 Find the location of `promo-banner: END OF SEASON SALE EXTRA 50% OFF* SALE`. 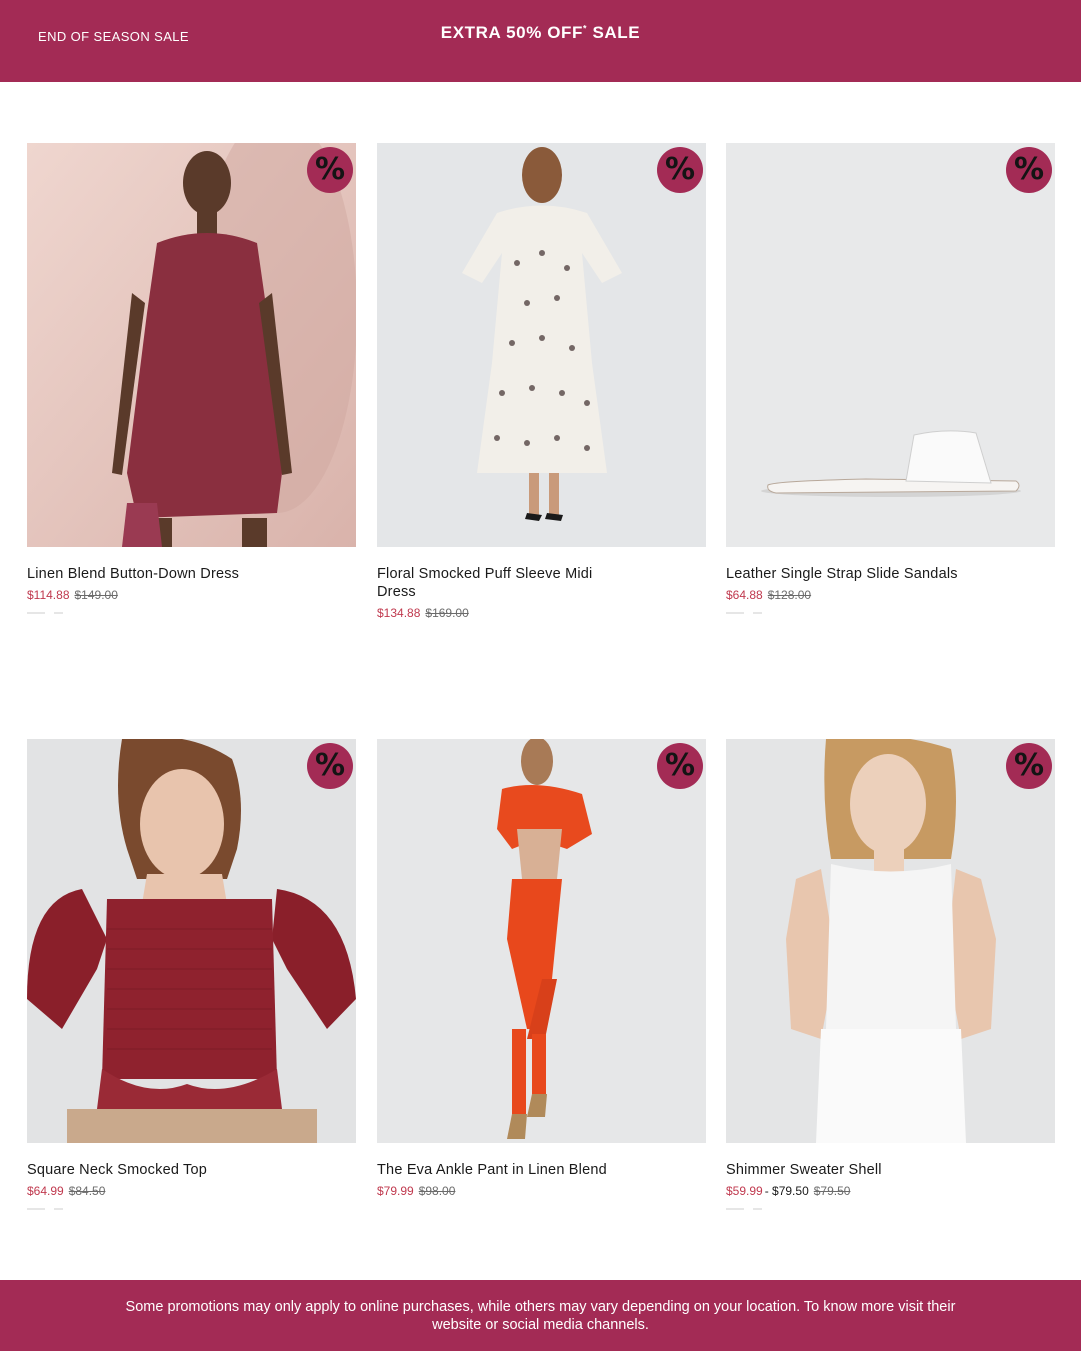

promo-banner: END OF SEASON SALE EXTRA 50% OFF* SALE is located at coordinates (540, 41).